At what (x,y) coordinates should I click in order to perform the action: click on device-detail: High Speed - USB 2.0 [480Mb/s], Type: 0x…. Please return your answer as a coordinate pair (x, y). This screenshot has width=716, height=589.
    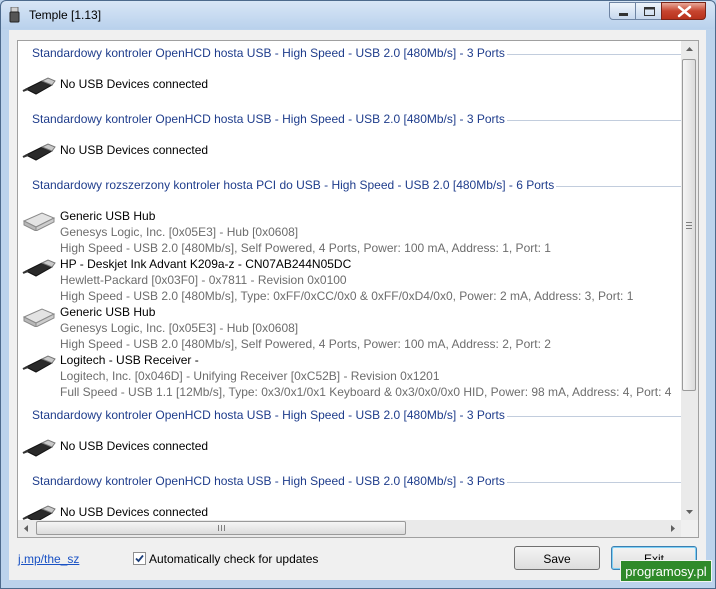
    Looking at the image, I should click on (347, 296).